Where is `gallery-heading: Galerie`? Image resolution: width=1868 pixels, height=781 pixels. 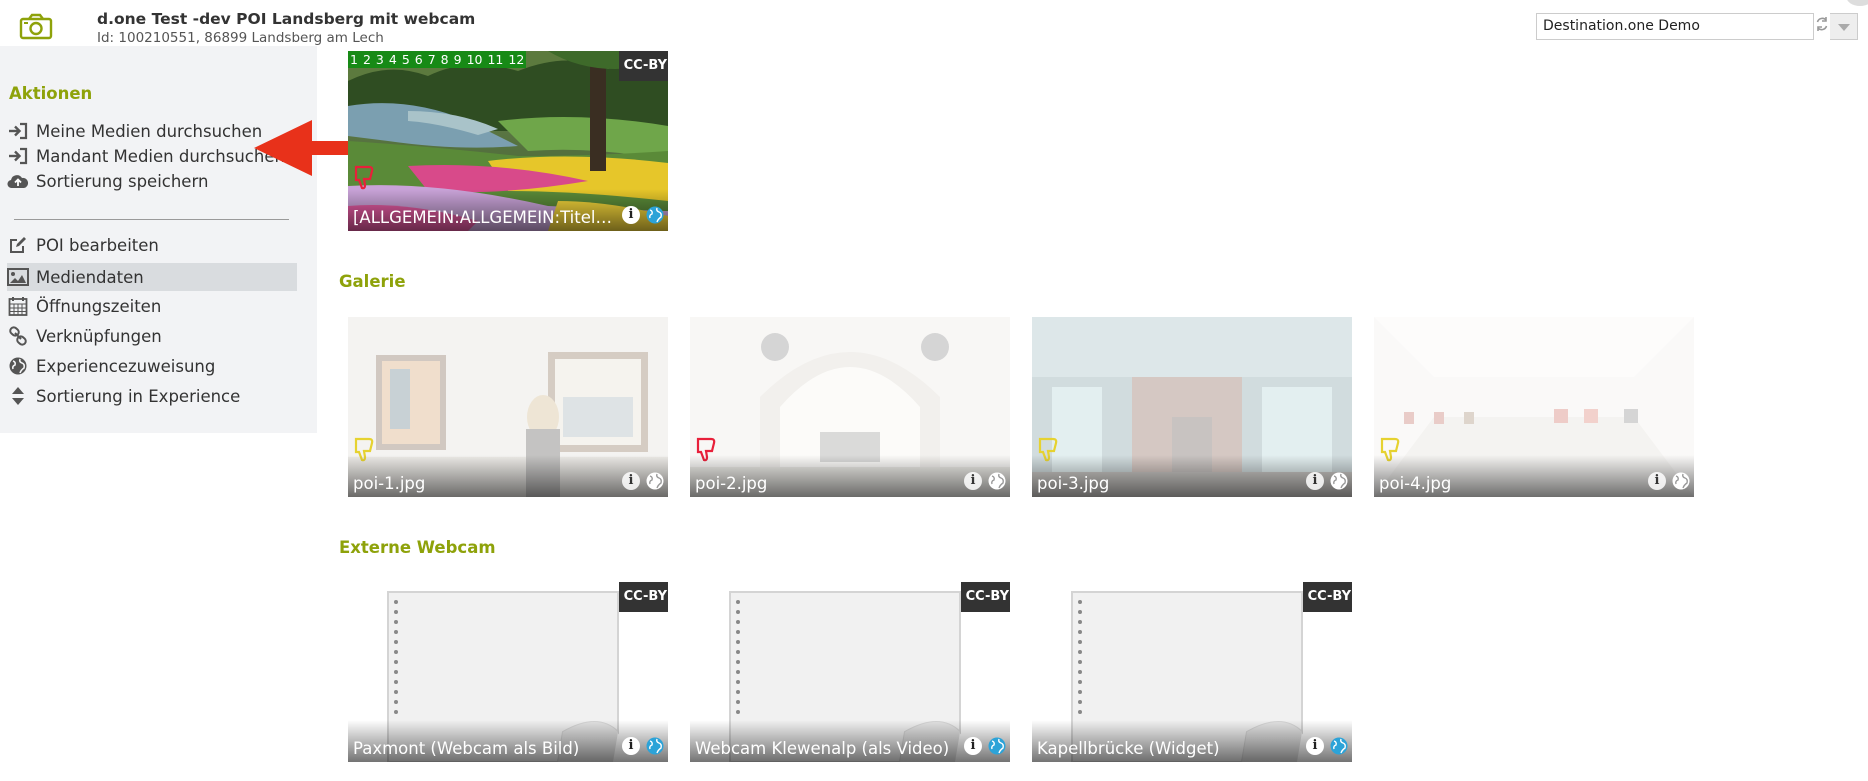 gallery-heading: Galerie is located at coordinates (372, 281).